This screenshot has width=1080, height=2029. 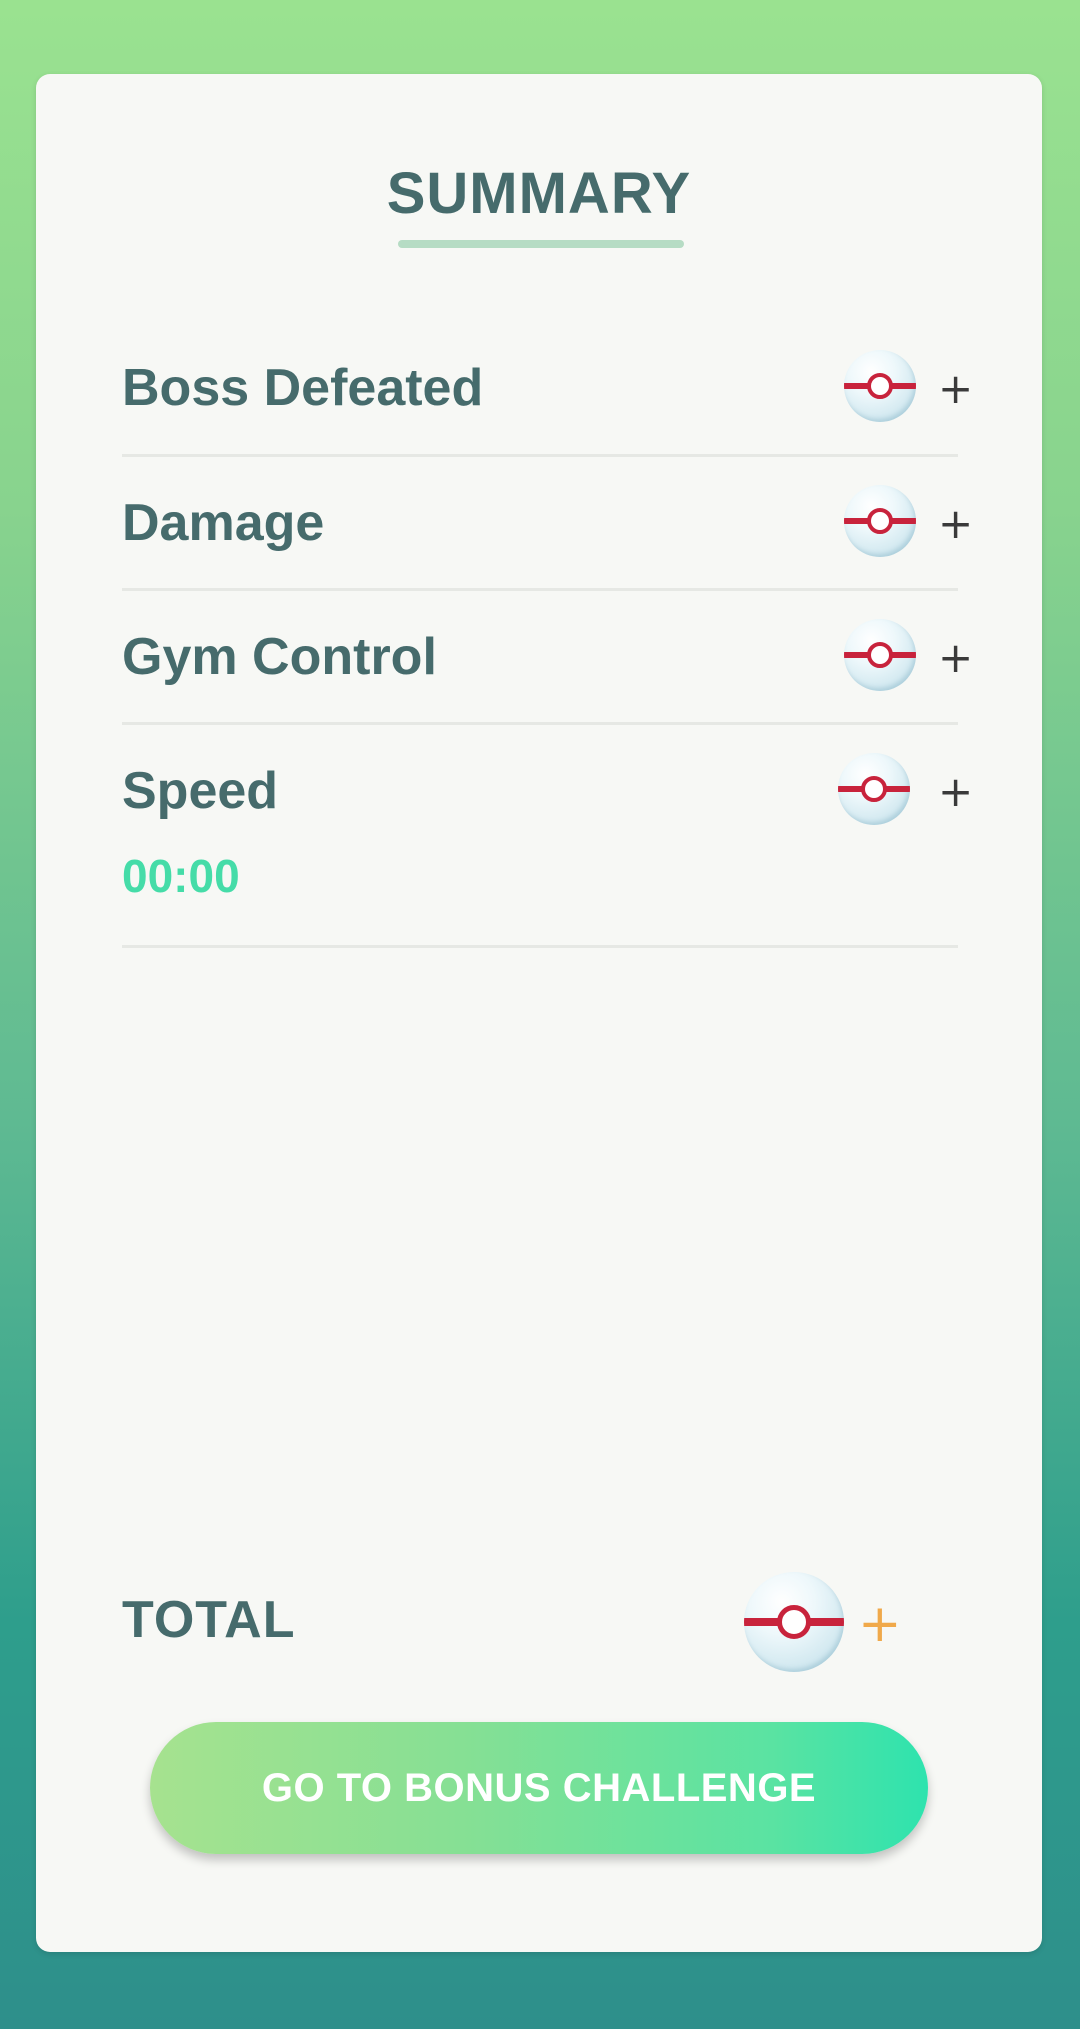 I want to click on speed-time: 00:00, so click(x=181, y=876).